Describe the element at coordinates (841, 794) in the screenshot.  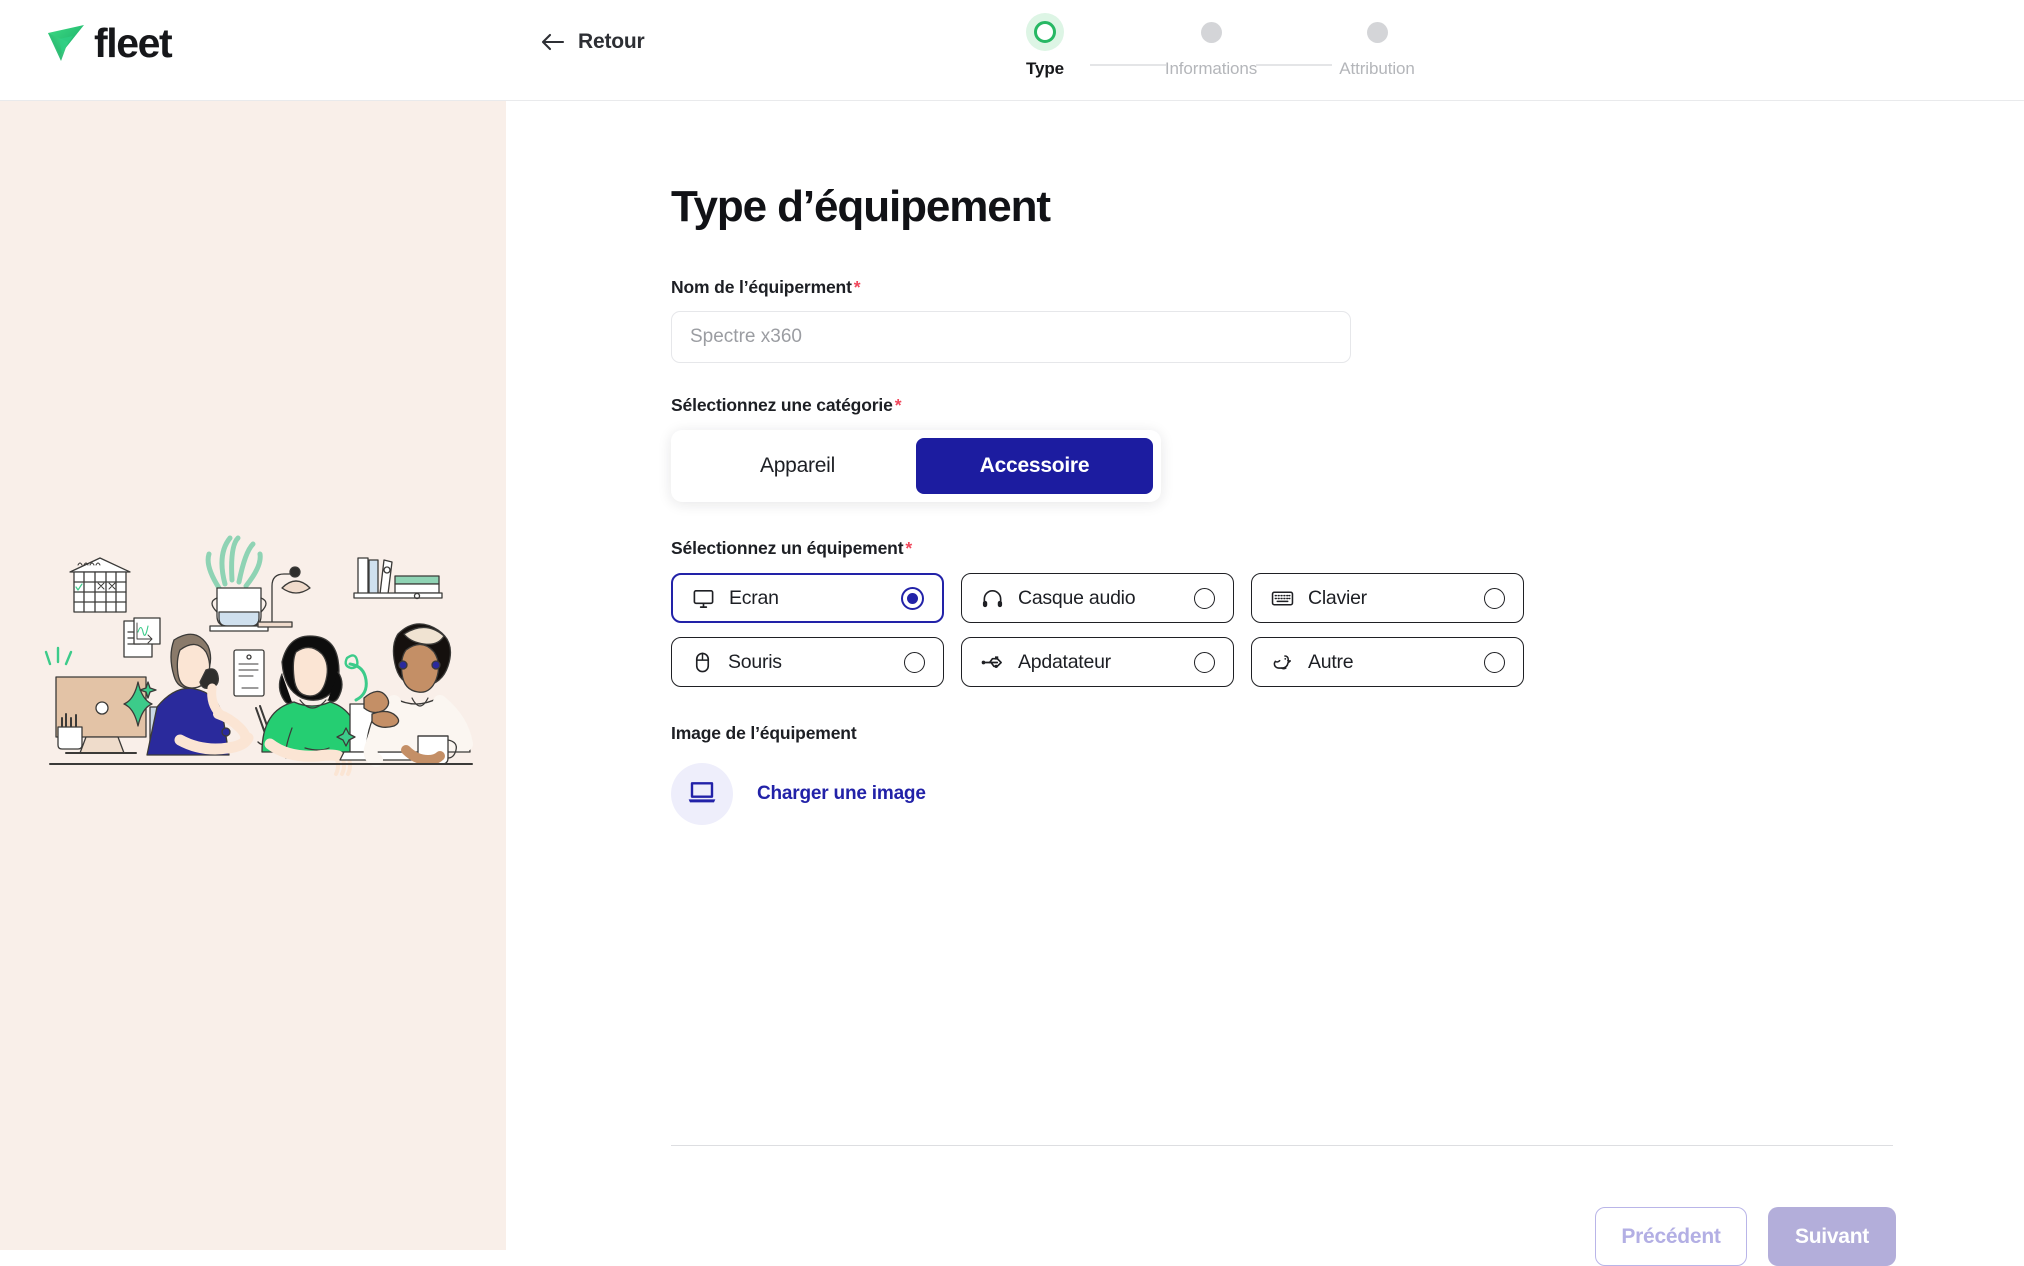
I see `upload-image-link: Charger une image` at that location.